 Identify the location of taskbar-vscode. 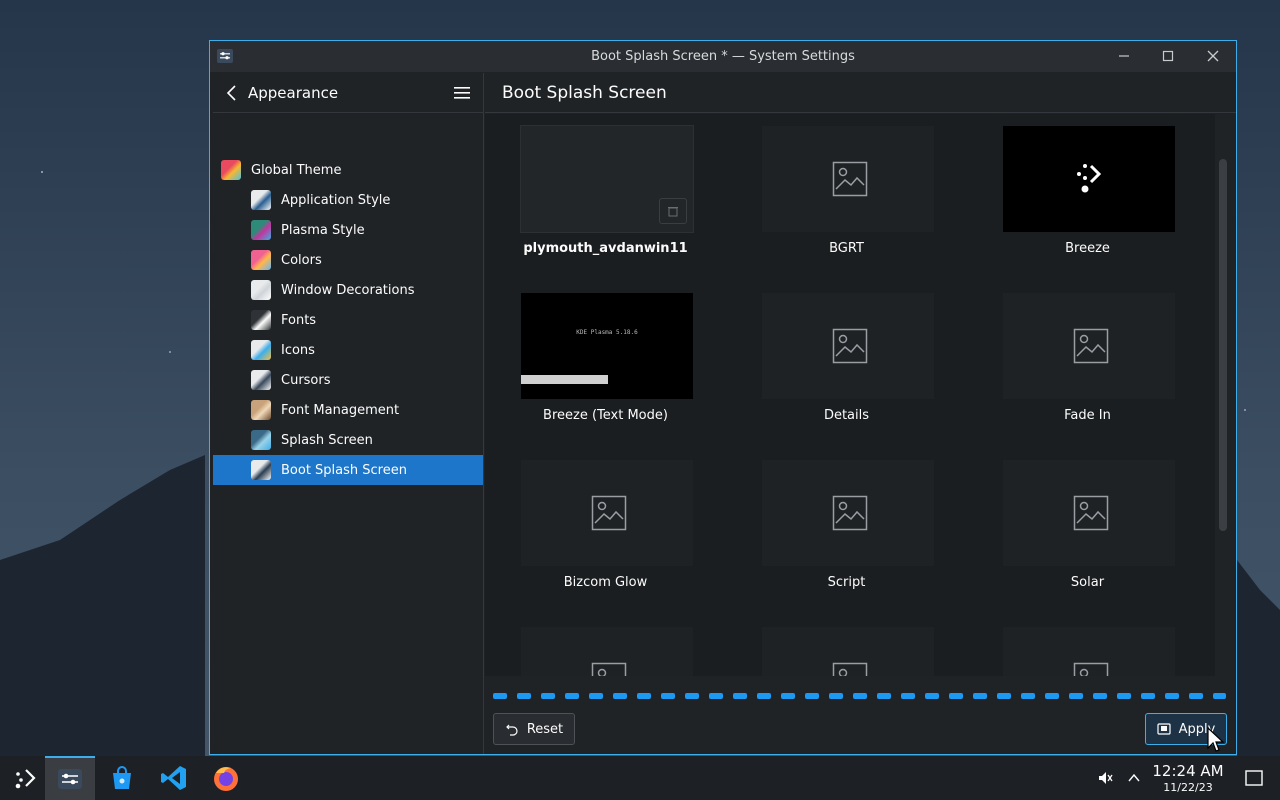
(174, 778).